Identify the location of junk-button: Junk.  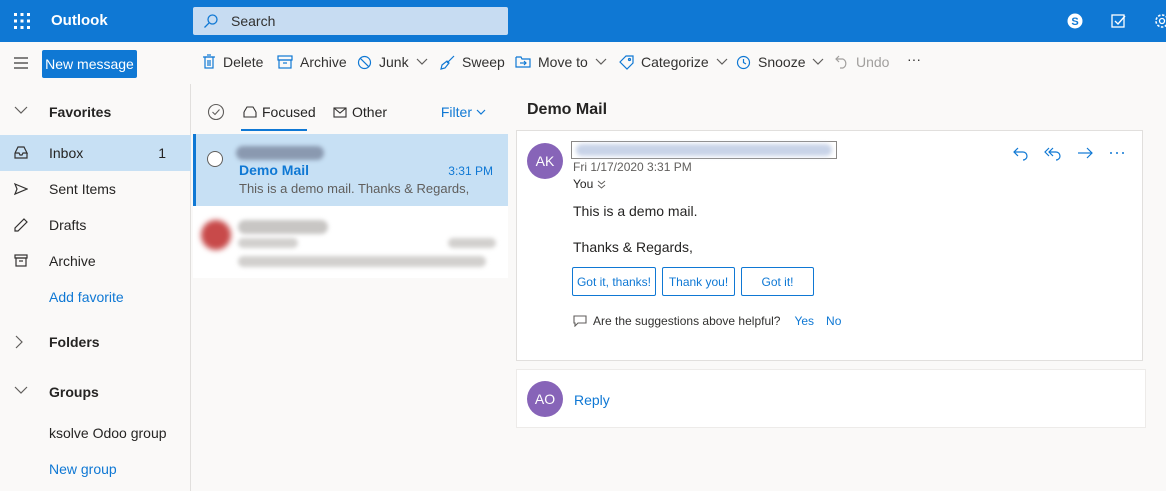
(392, 62).